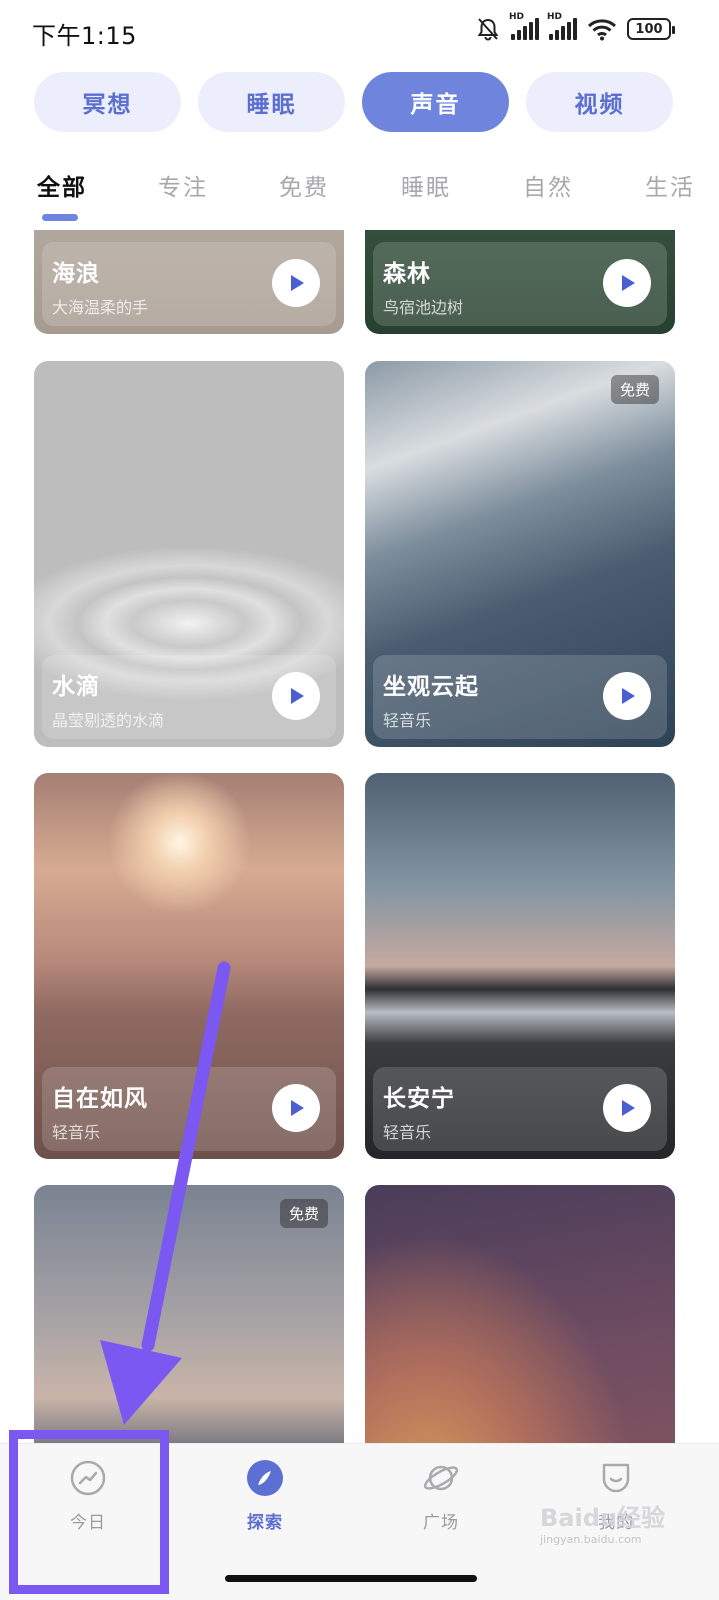  What do you see at coordinates (165, 1193) in the screenshot?
I see `annotation-arrow-icon` at bounding box center [165, 1193].